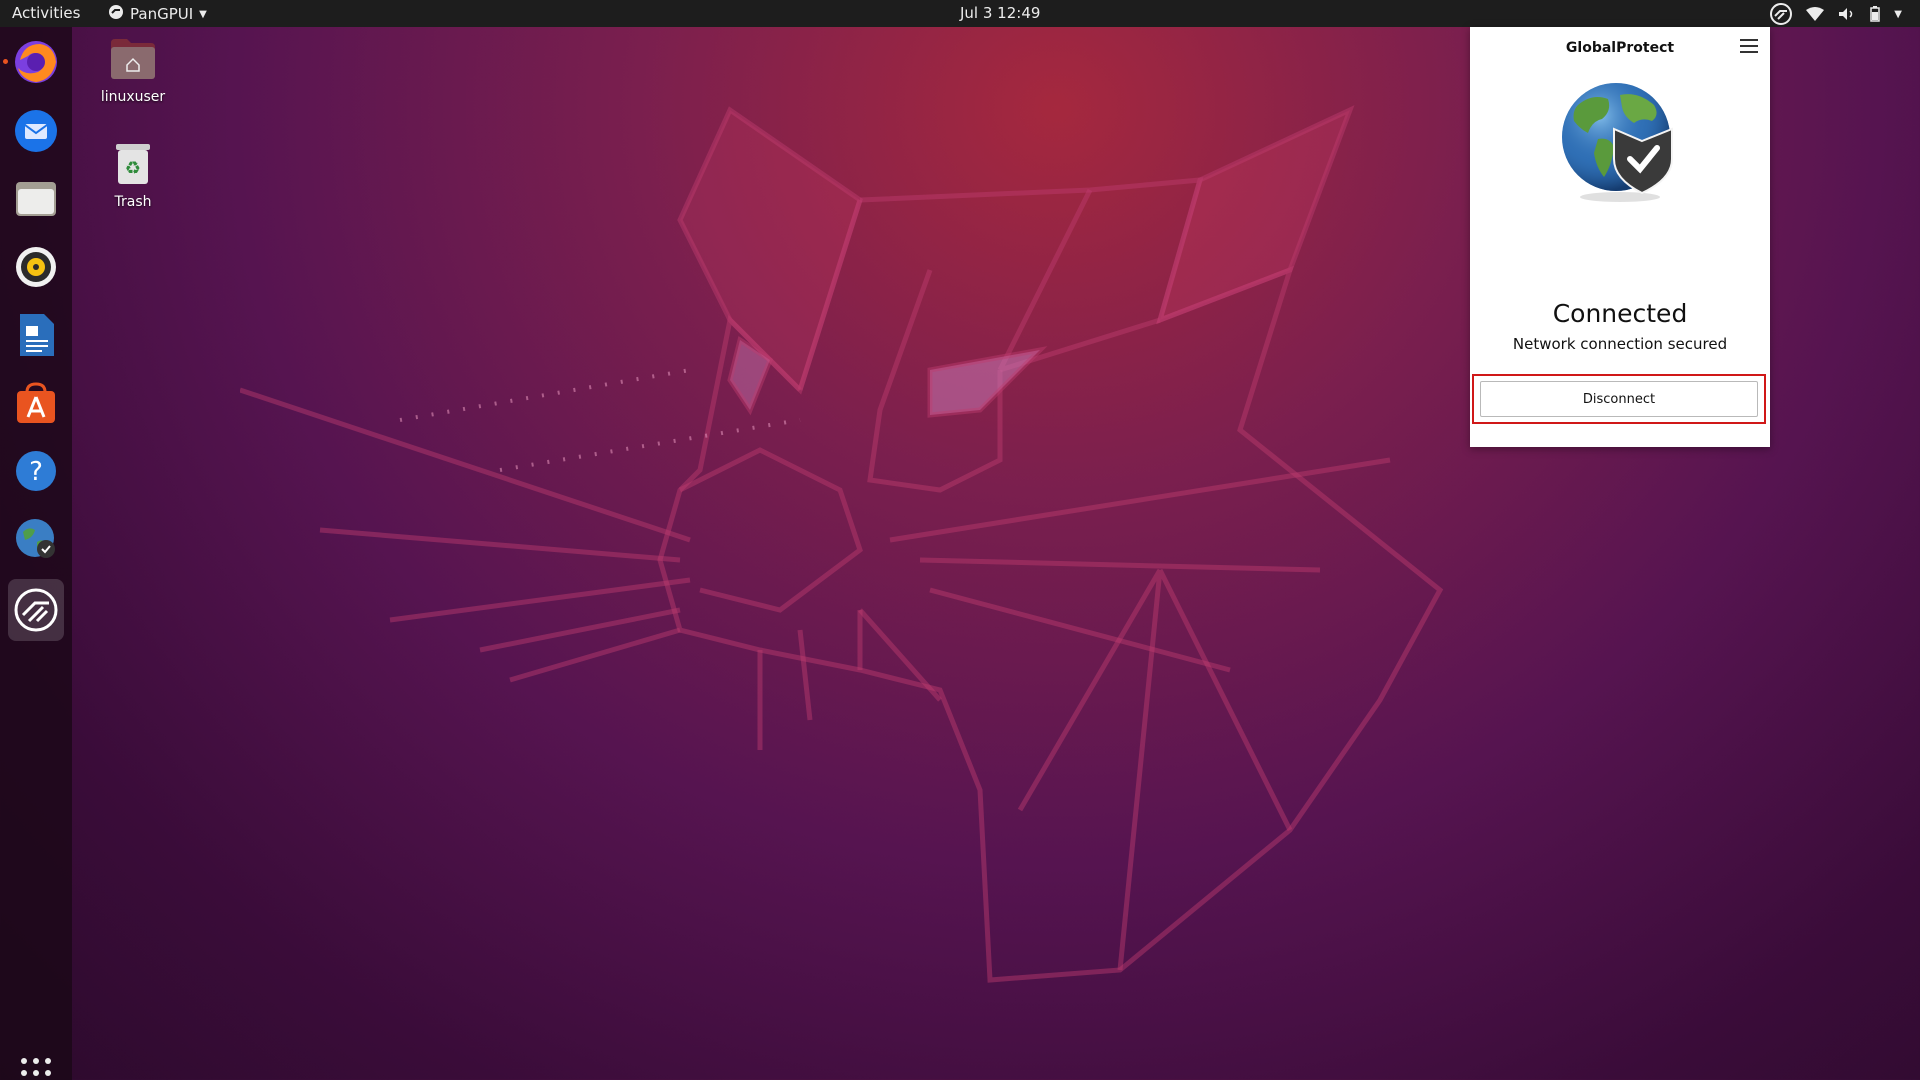 The image size is (1920, 1080). I want to click on show-applications-button, so click(36, 1067).